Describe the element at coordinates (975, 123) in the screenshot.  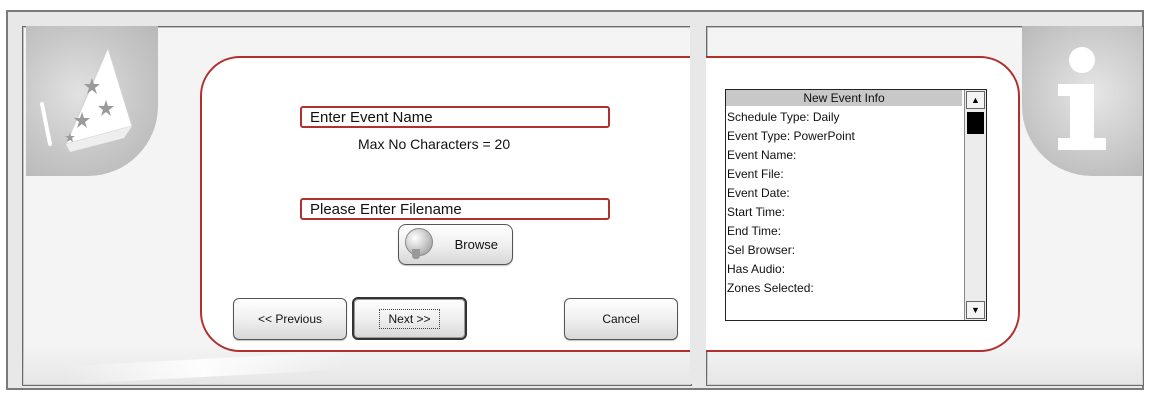
I see `scroll-thumb` at that location.